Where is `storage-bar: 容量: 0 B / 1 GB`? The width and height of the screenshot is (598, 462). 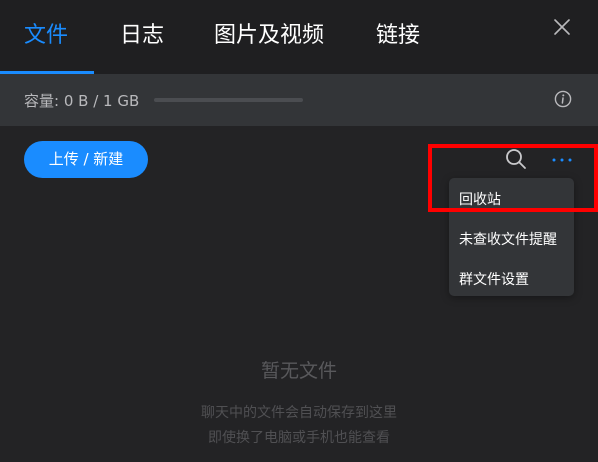 storage-bar: 容量: 0 B / 1 GB is located at coordinates (299, 100).